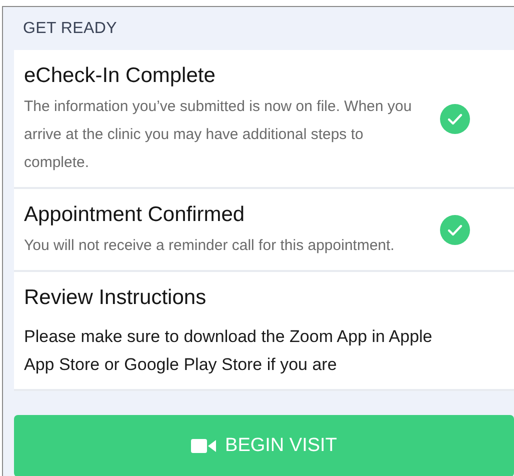 This screenshot has height=476, width=514. I want to click on step-text: The information you’ve submitted is now on file. When you arrive at the clinic you may have additional steps to complete., so click(218, 135).